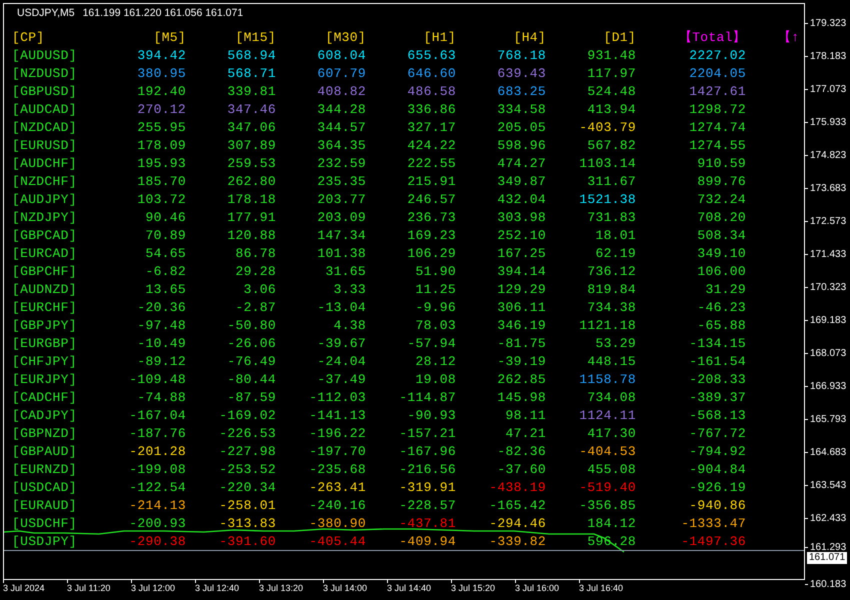 The height and width of the screenshot is (600, 850). What do you see at coordinates (517, 542) in the screenshot?
I see `value-cell: -339.82` at bounding box center [517, 542].